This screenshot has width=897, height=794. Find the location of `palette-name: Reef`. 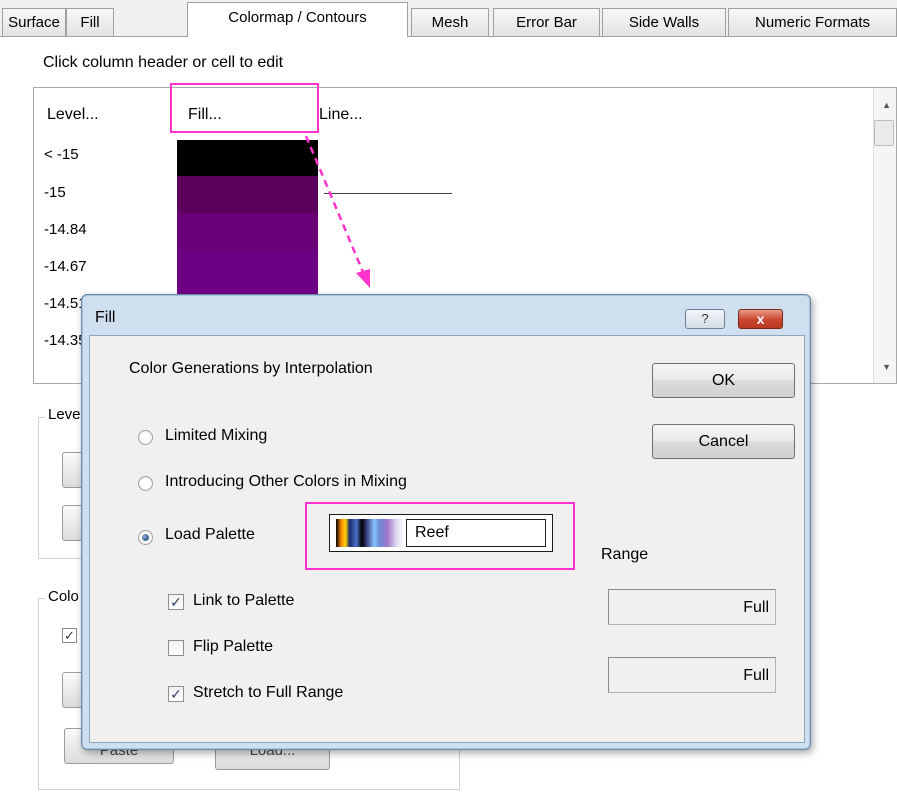

palette-name: Reef is located at coordinates (476, 533).